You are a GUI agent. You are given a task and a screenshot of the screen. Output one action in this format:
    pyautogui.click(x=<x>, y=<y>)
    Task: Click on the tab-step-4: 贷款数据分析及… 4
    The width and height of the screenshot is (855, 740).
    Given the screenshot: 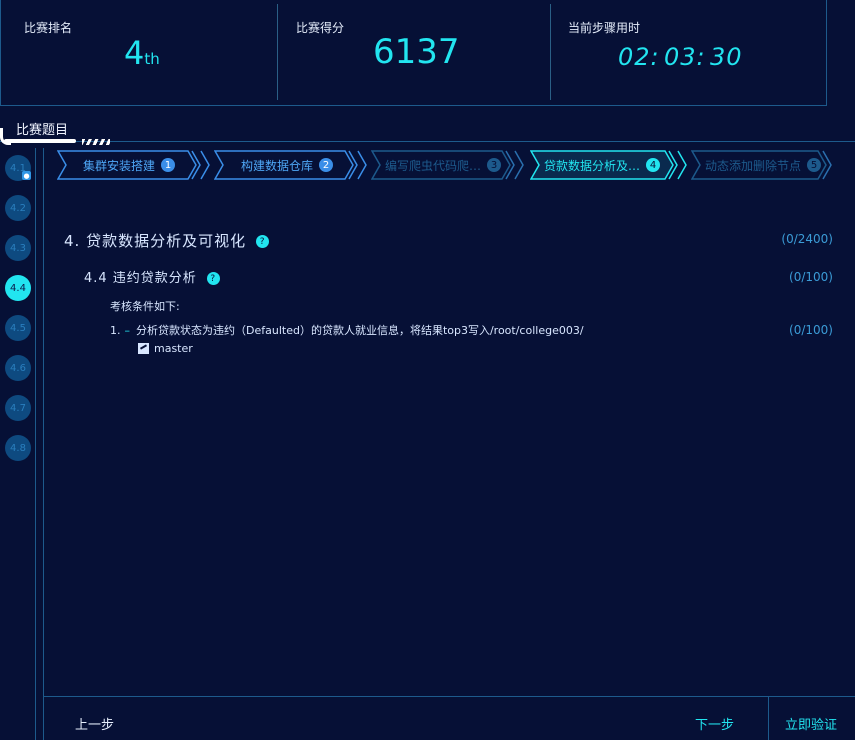 What is the action you would take?
    pyautogui.click(x=610, y=165)
    